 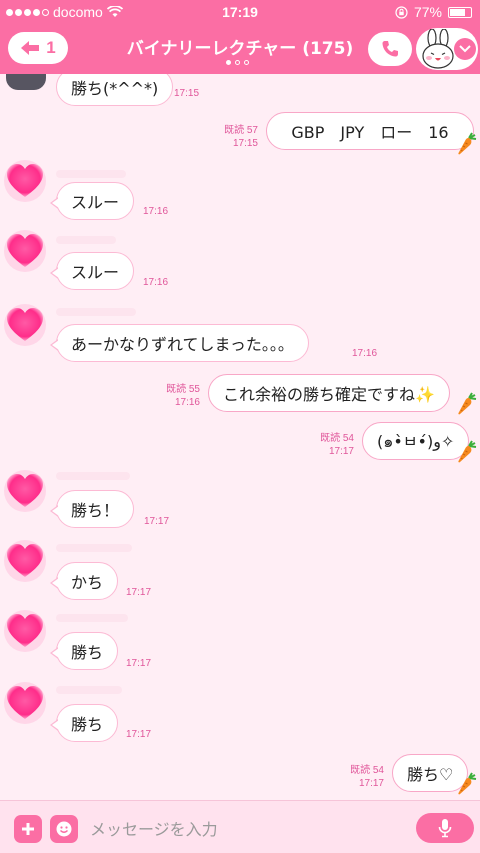 What do you see at coordinates (401, 12) in the screenshot?
I see `lock-rotation-icon` at bounding box center [401, 12].